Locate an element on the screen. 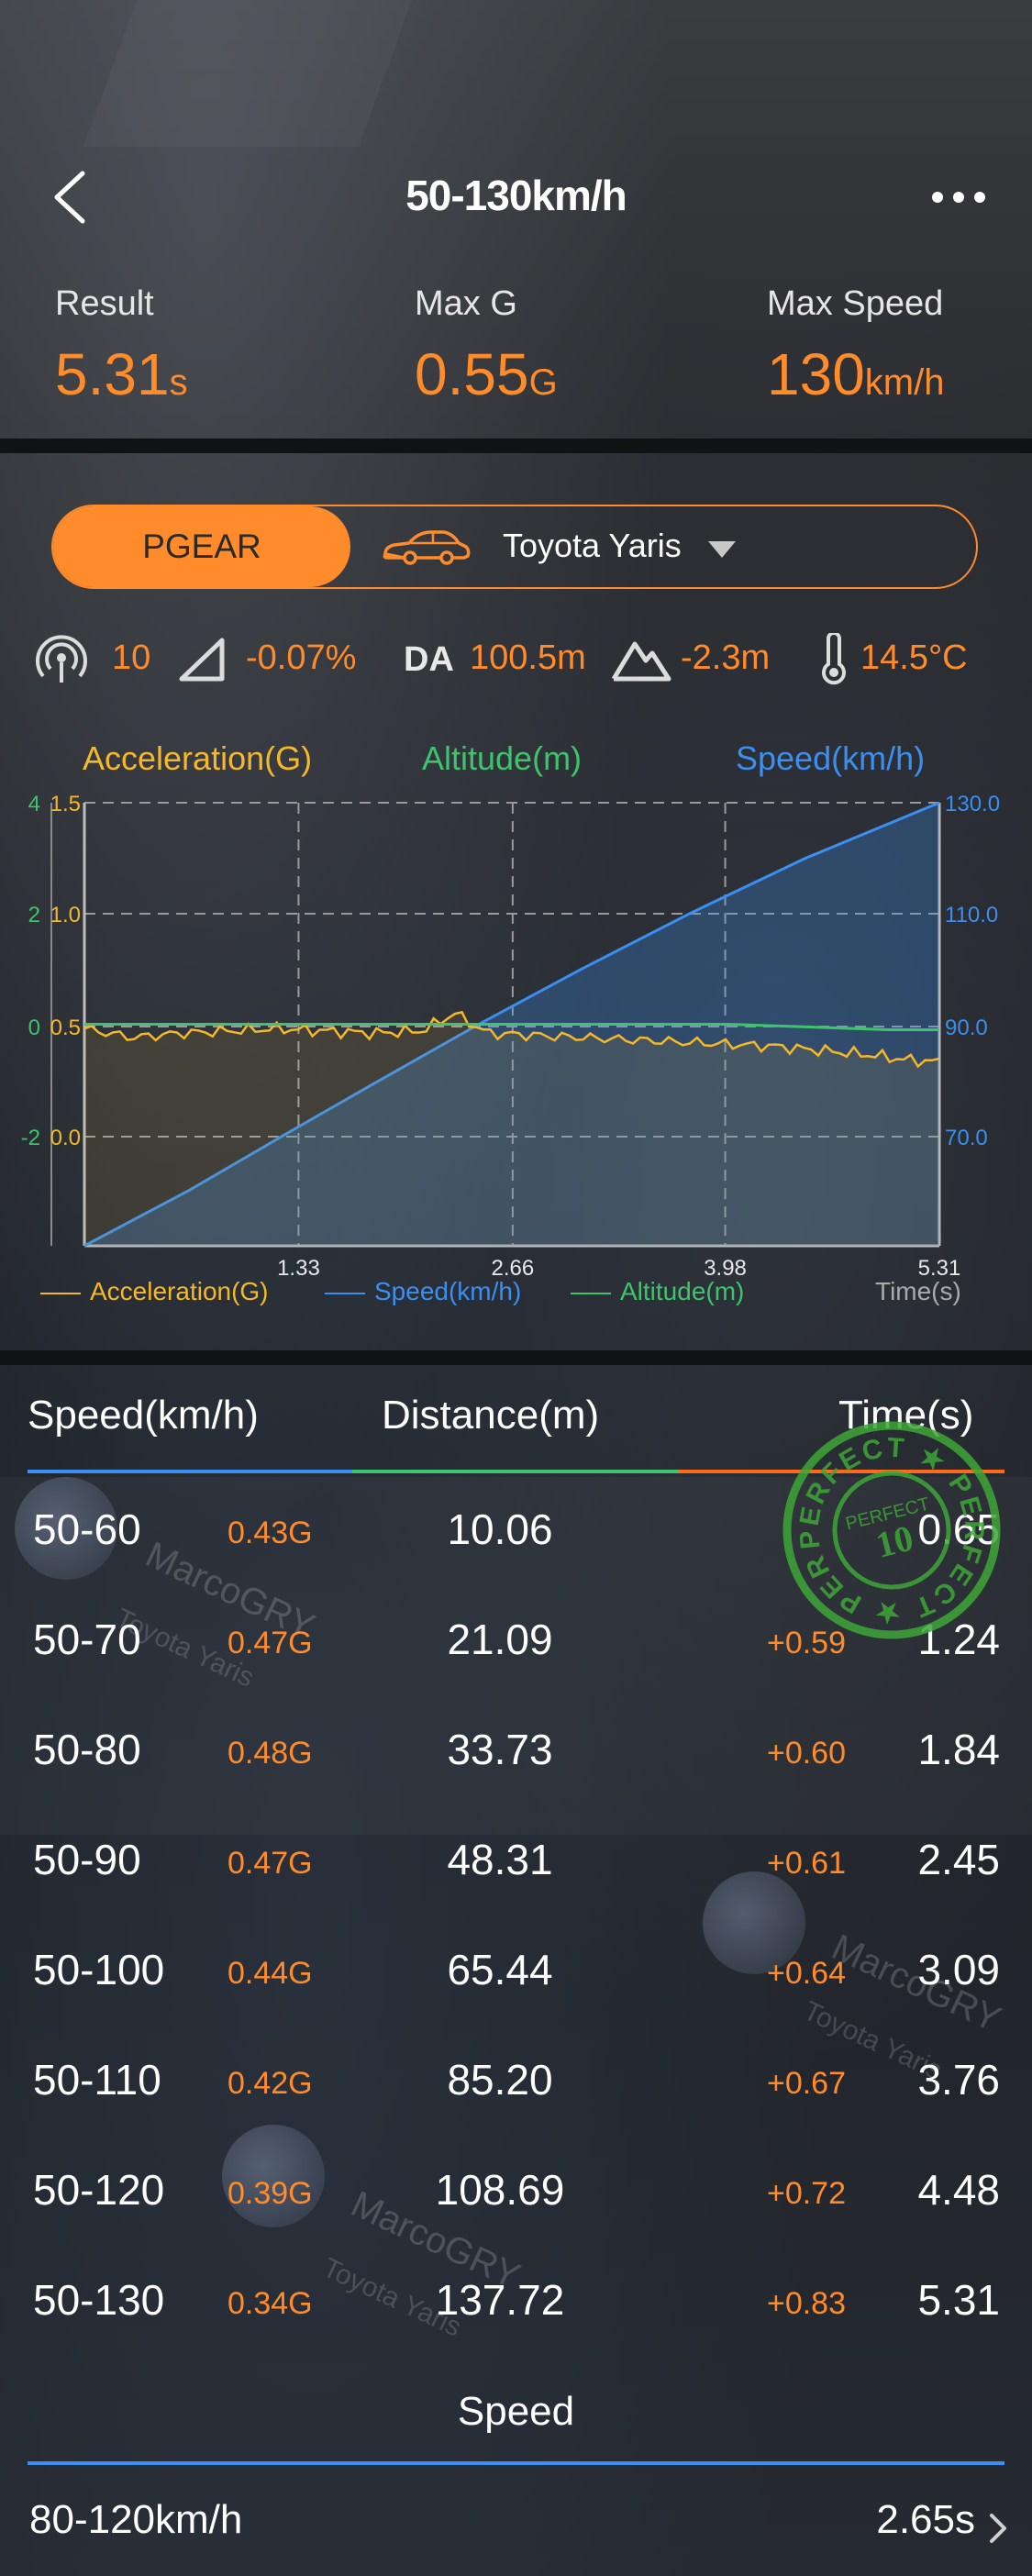  x-tick-label: 1.33 is located at coordinates (298, 1265).